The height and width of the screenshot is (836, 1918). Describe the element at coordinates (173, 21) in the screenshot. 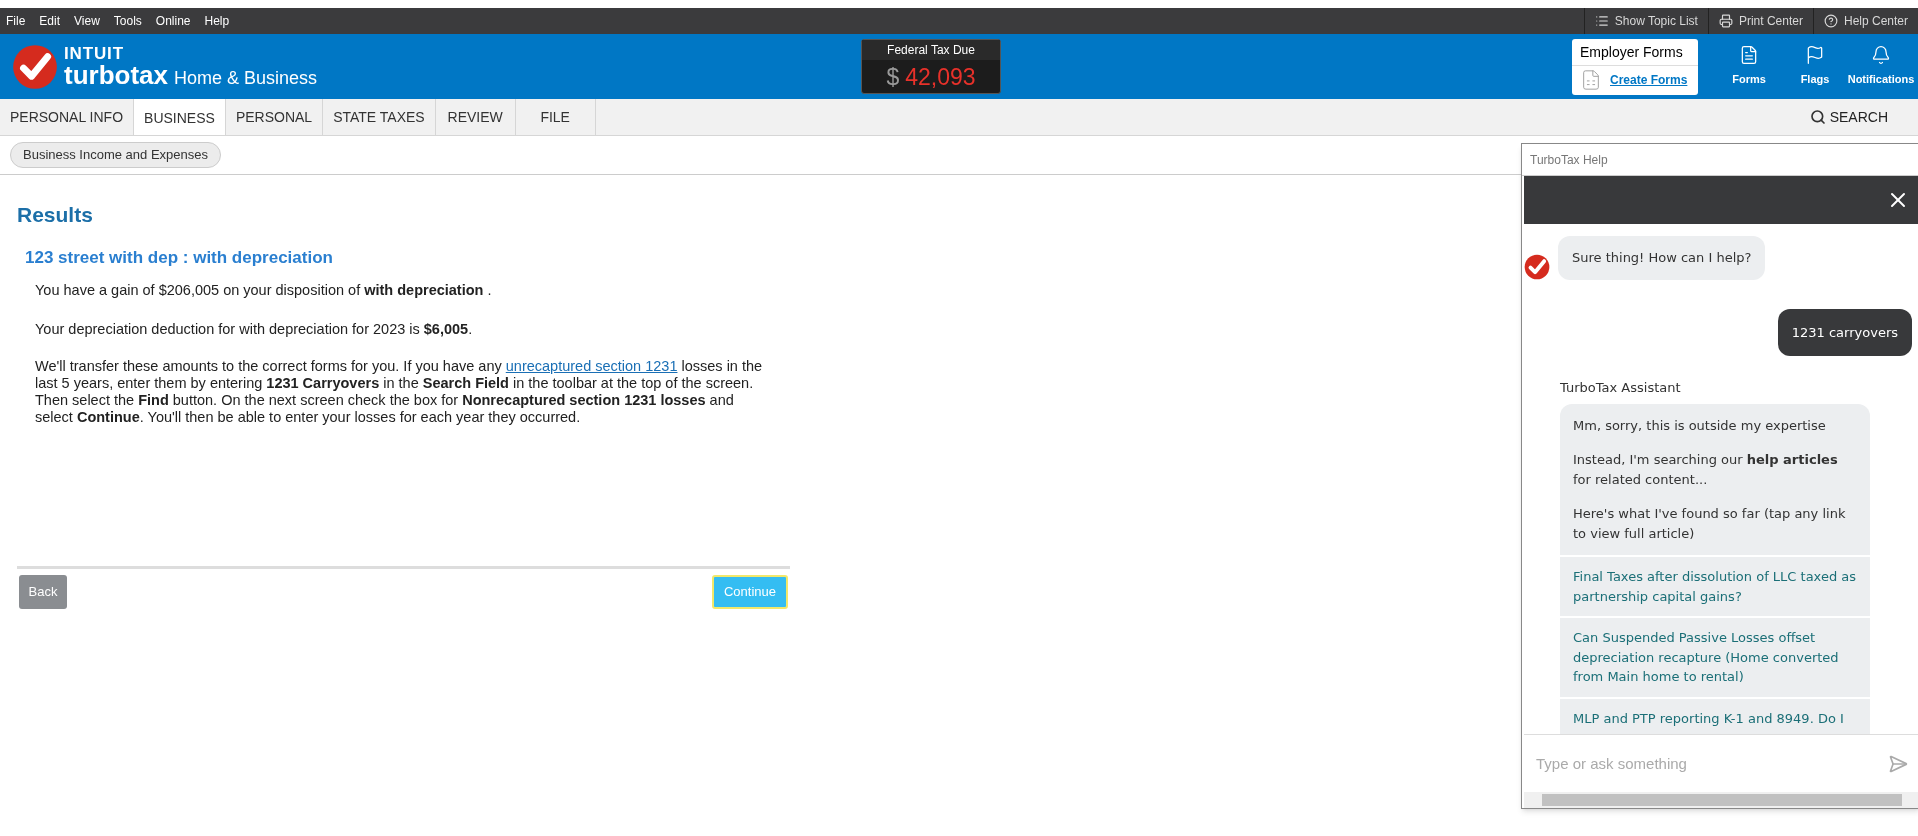

I see `menu-item: Online` at that location.